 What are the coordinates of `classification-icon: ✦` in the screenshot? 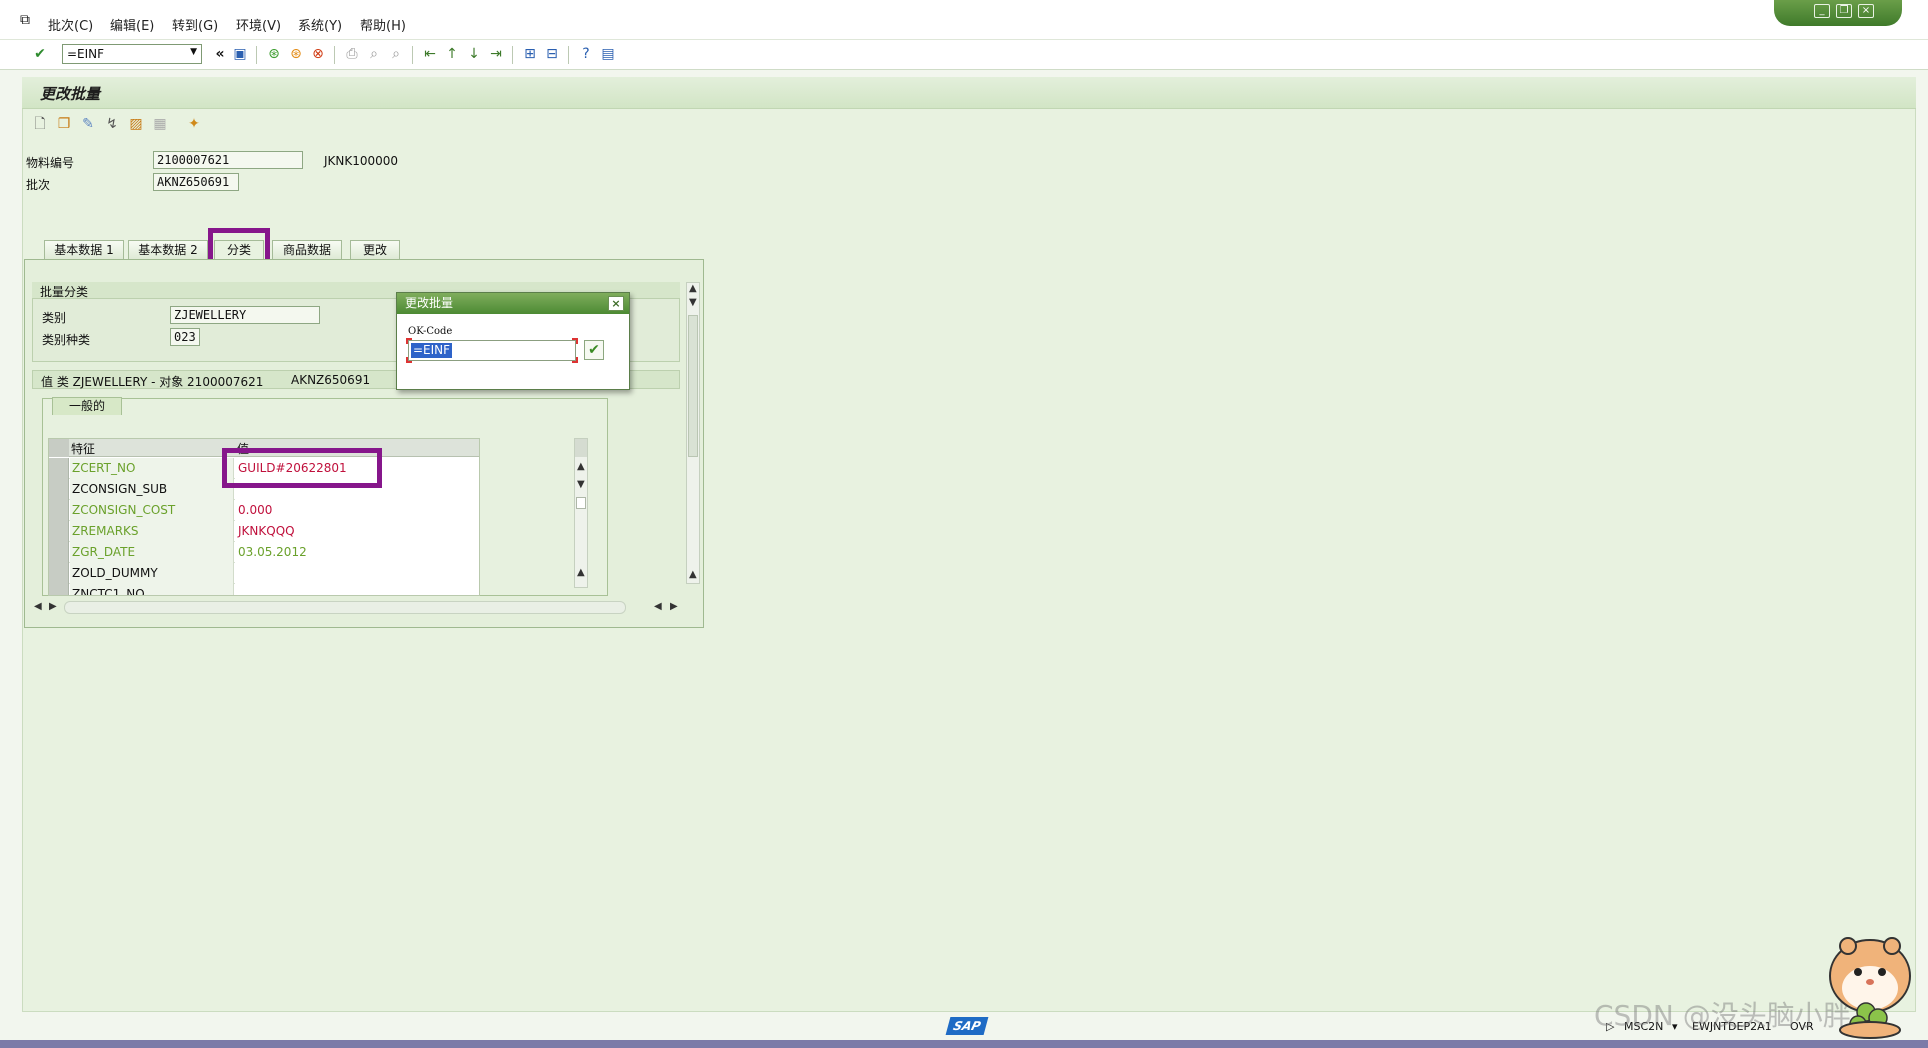 It's located at (194, 124).